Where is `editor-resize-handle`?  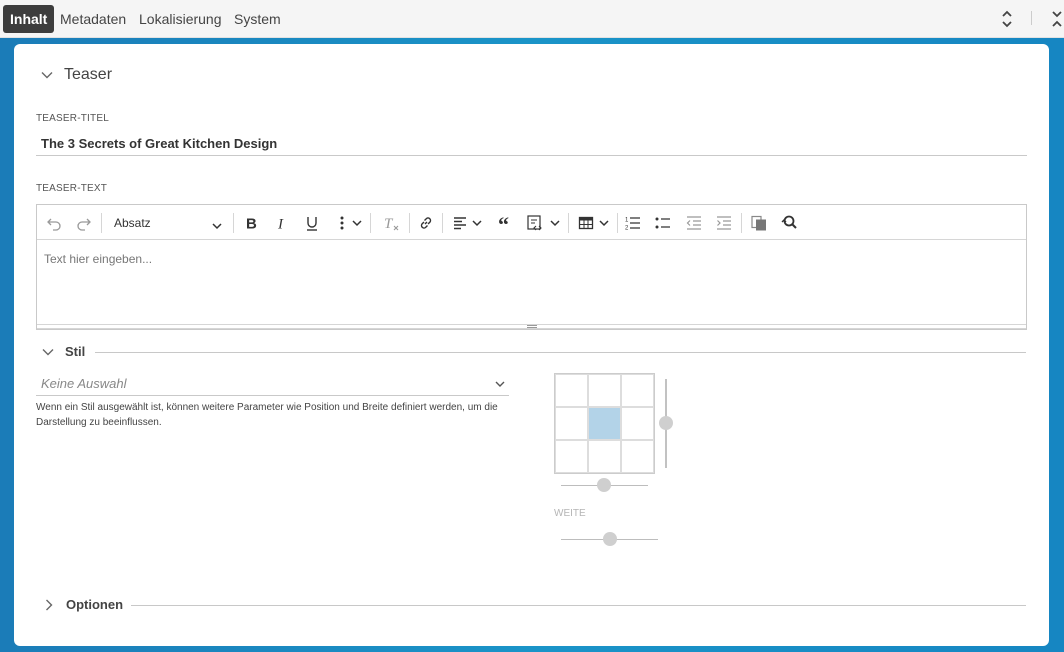
editor-resize-handle is located at coordinates (531, 326).